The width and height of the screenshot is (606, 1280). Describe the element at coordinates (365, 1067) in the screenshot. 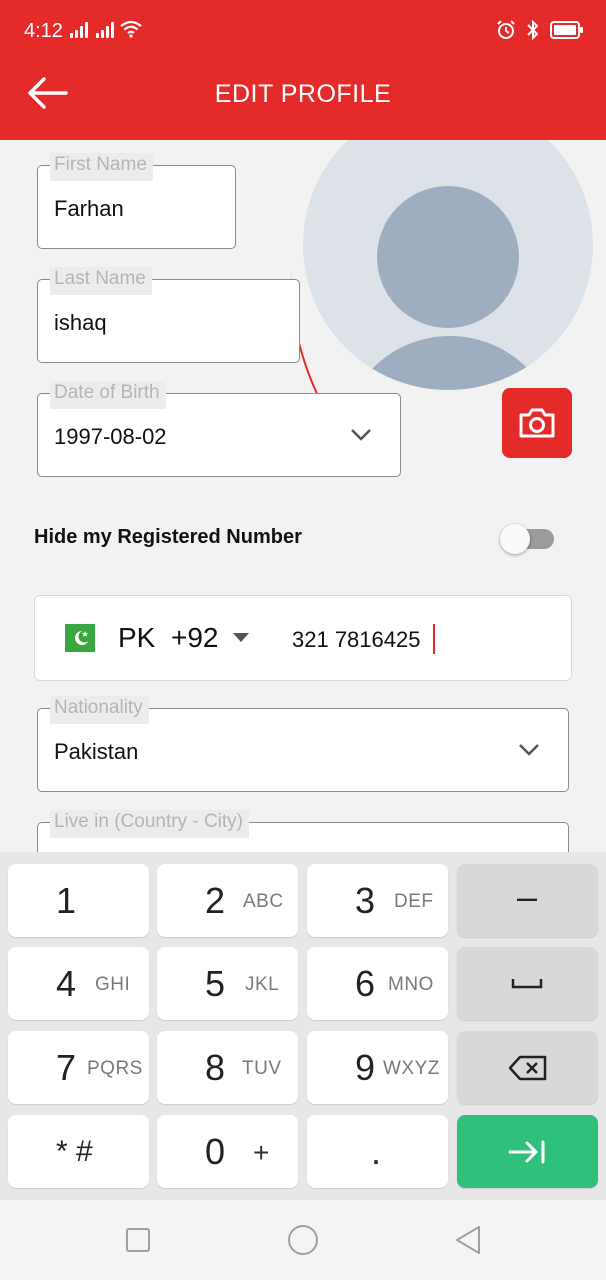

I see `key-digit: 9` at that location.